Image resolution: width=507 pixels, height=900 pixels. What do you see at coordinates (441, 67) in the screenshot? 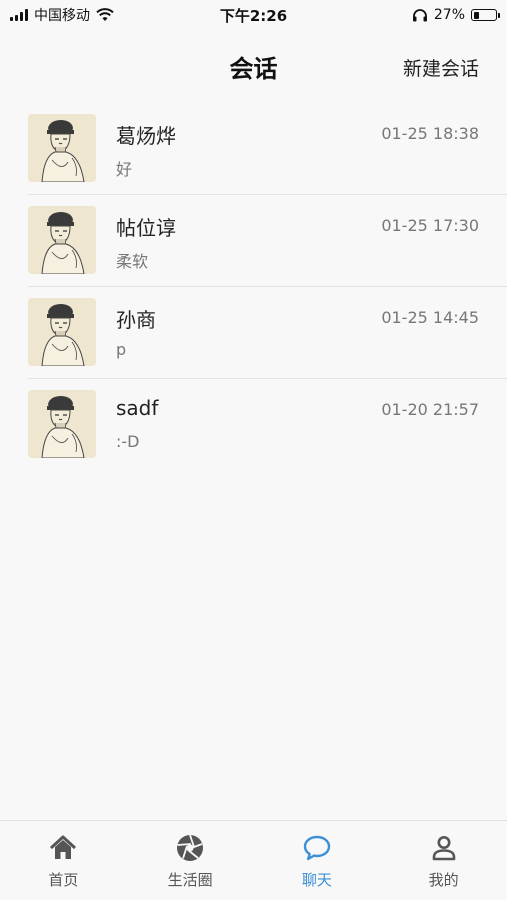
I see `new-conversation-button: 新建会话` at bounding box center [441, 67].